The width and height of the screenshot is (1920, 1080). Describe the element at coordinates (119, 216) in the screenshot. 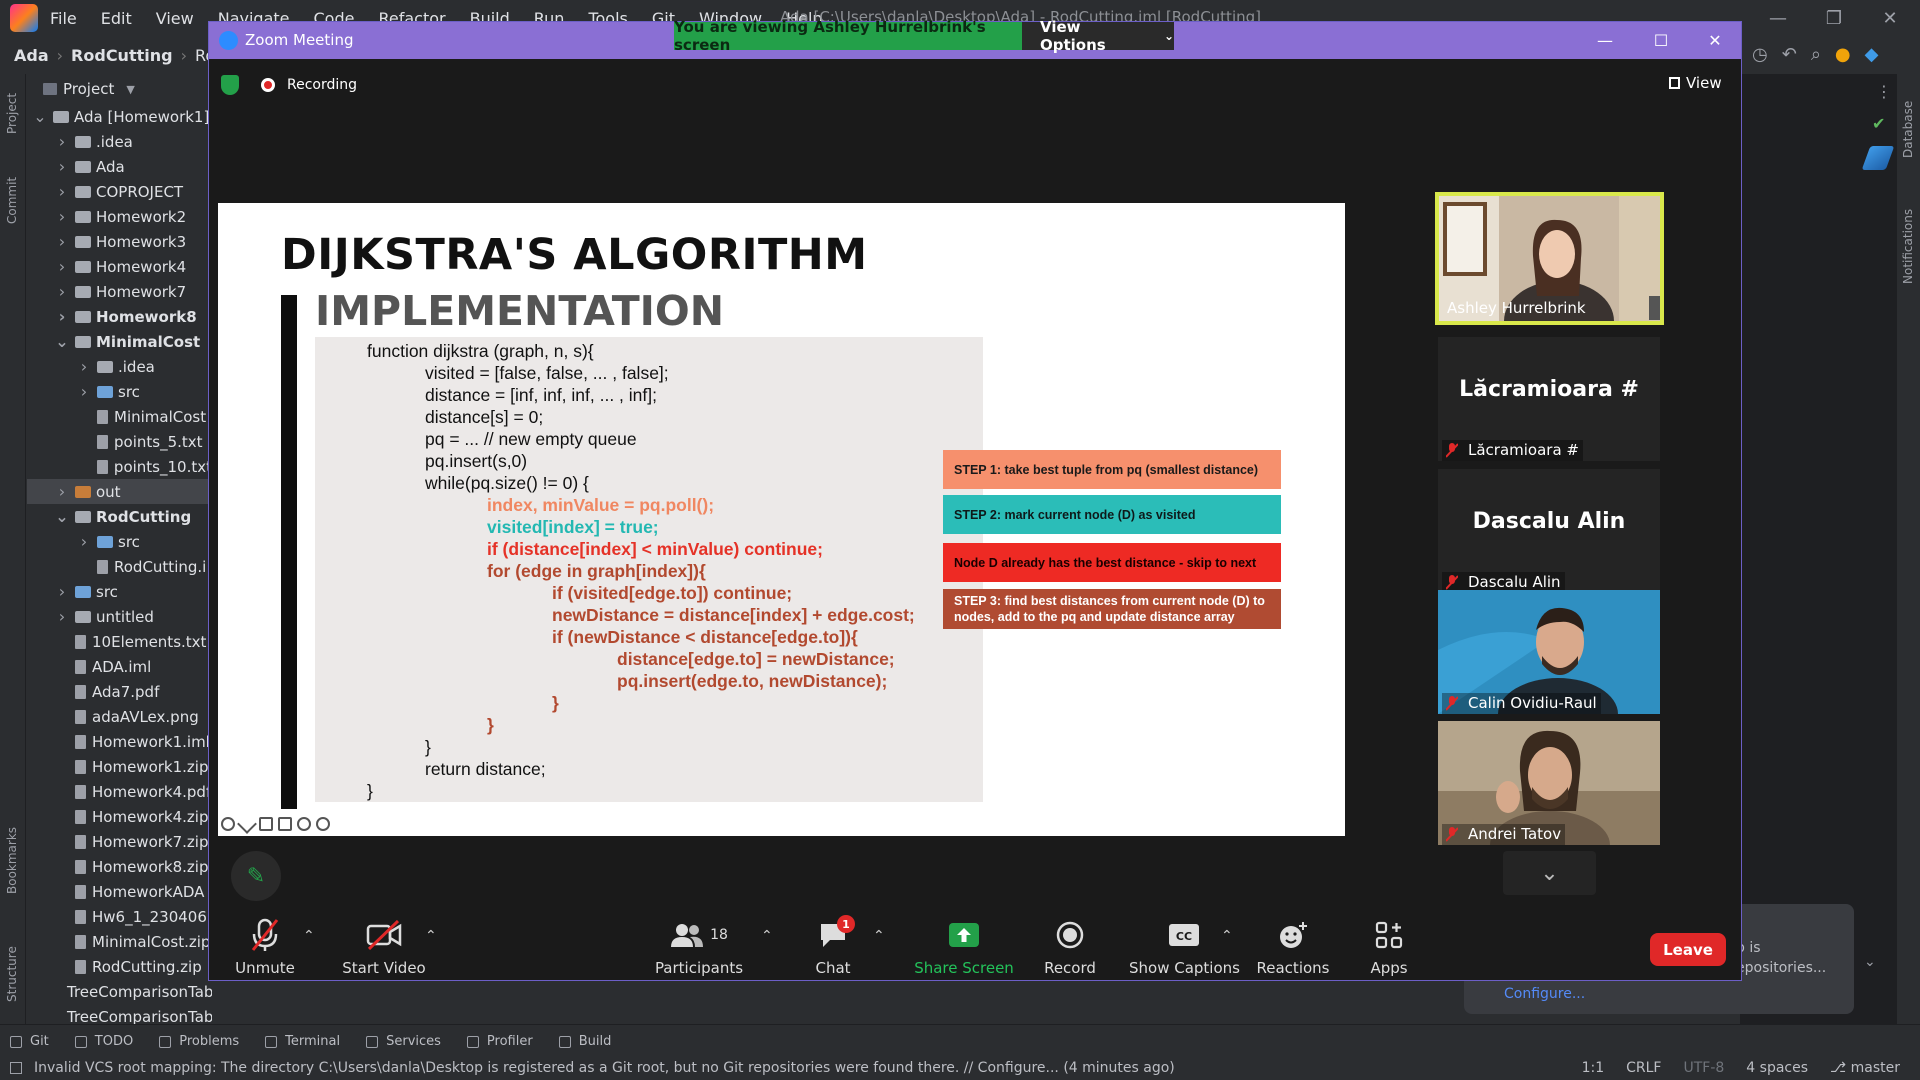

I see `tree-row: › Homework2` at that location.